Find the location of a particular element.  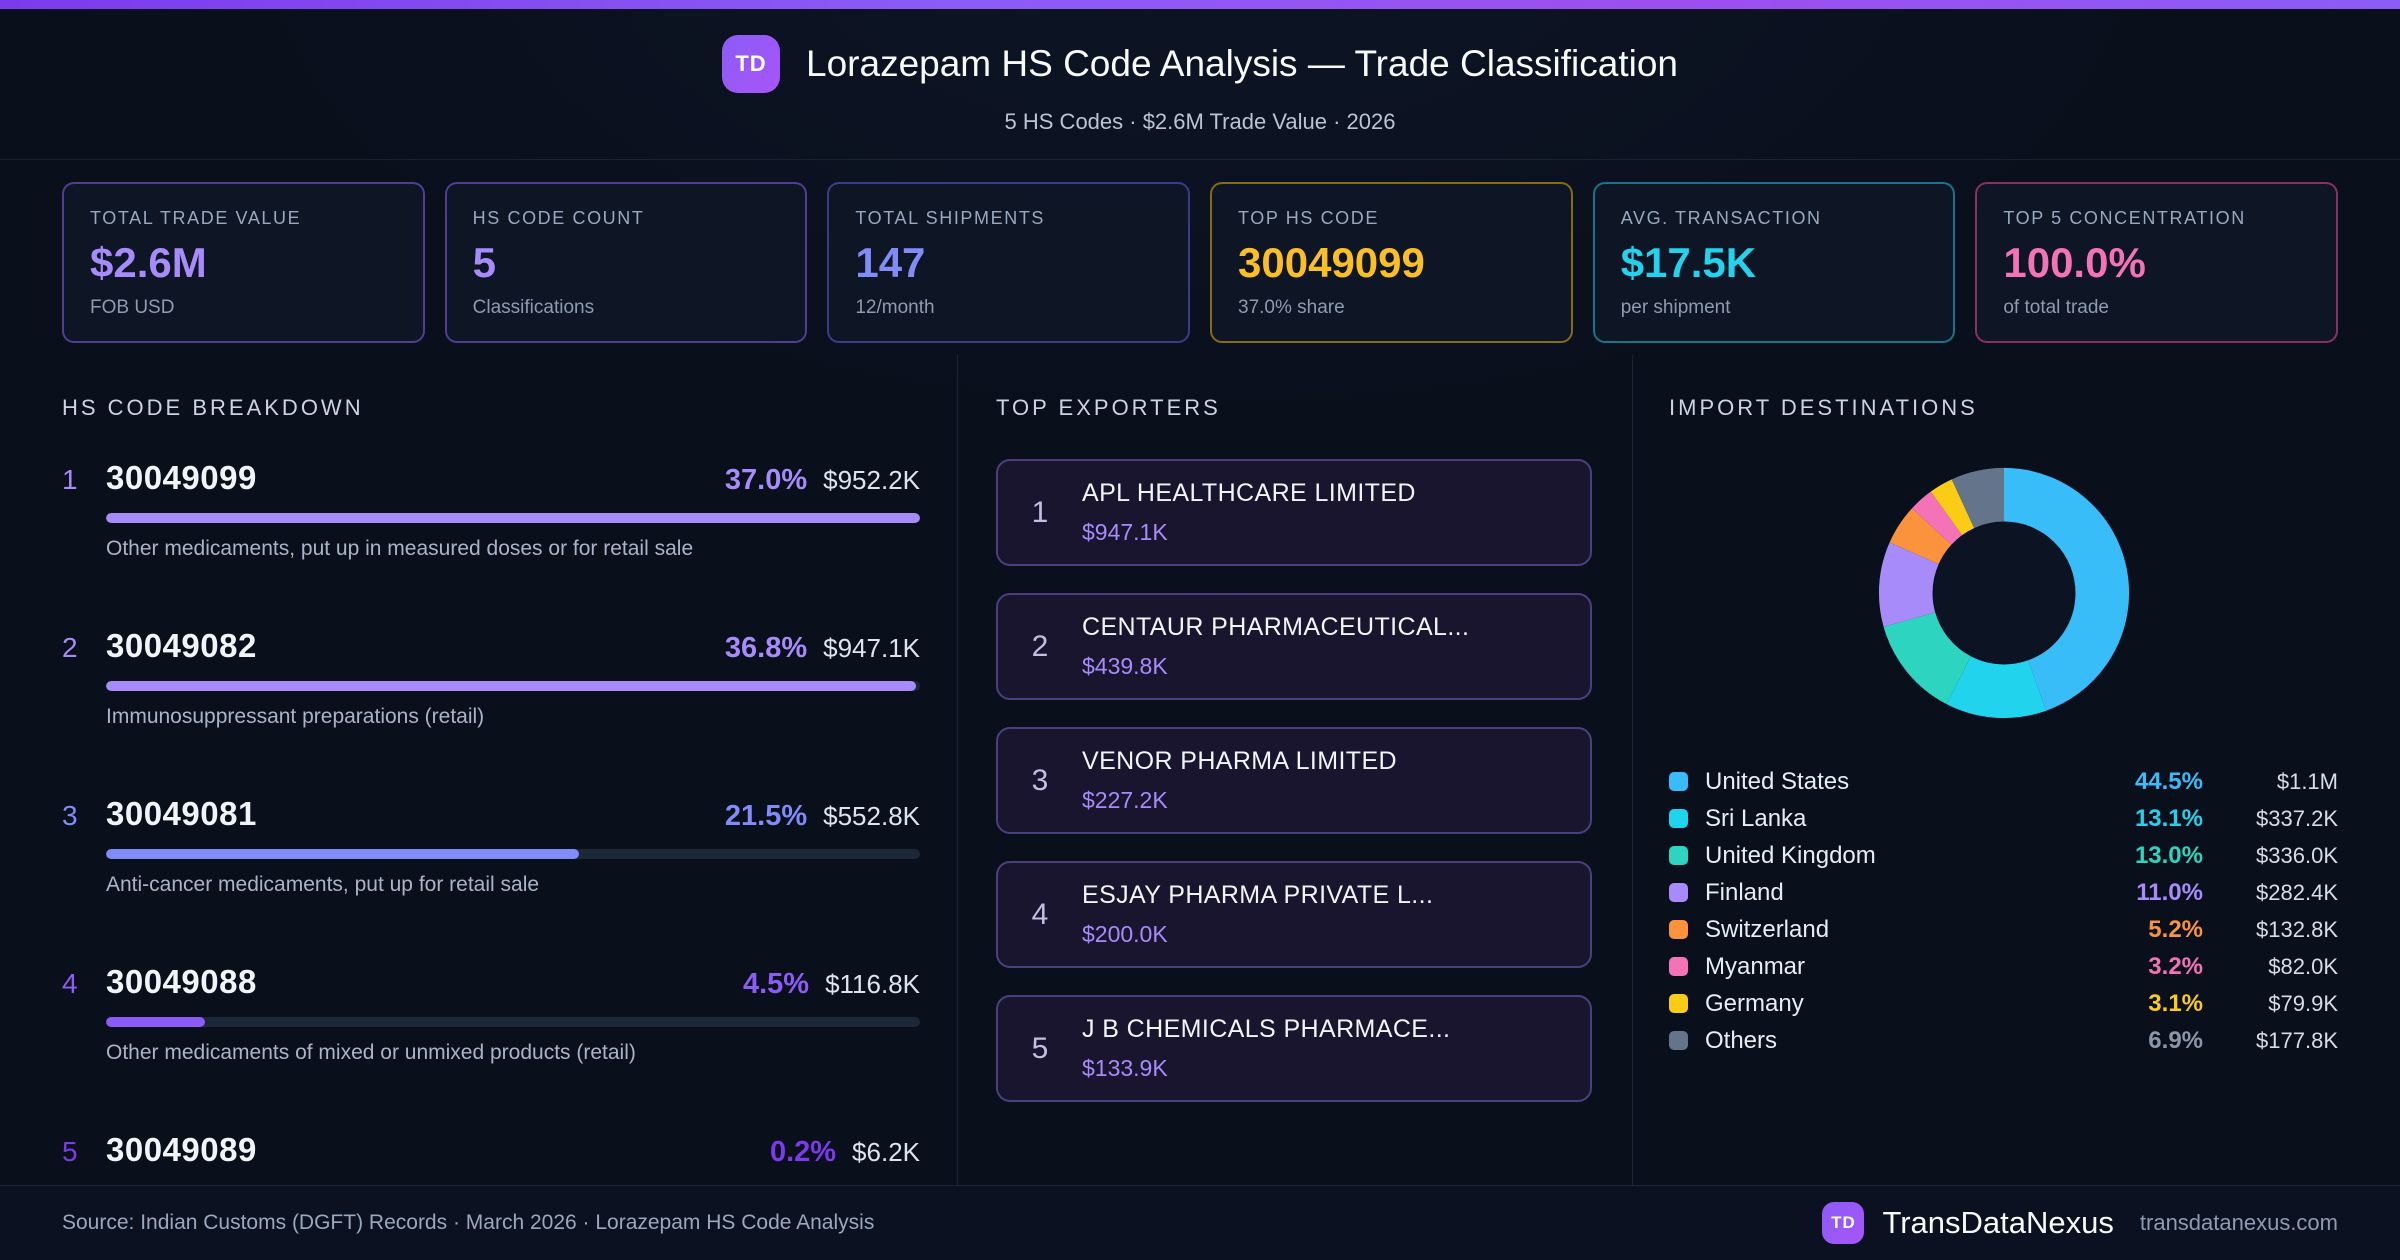

stat-card-total-trade-value: TOTAL TRADE VALUE $2.6M FOB USD is located at coordinates (243, 262).